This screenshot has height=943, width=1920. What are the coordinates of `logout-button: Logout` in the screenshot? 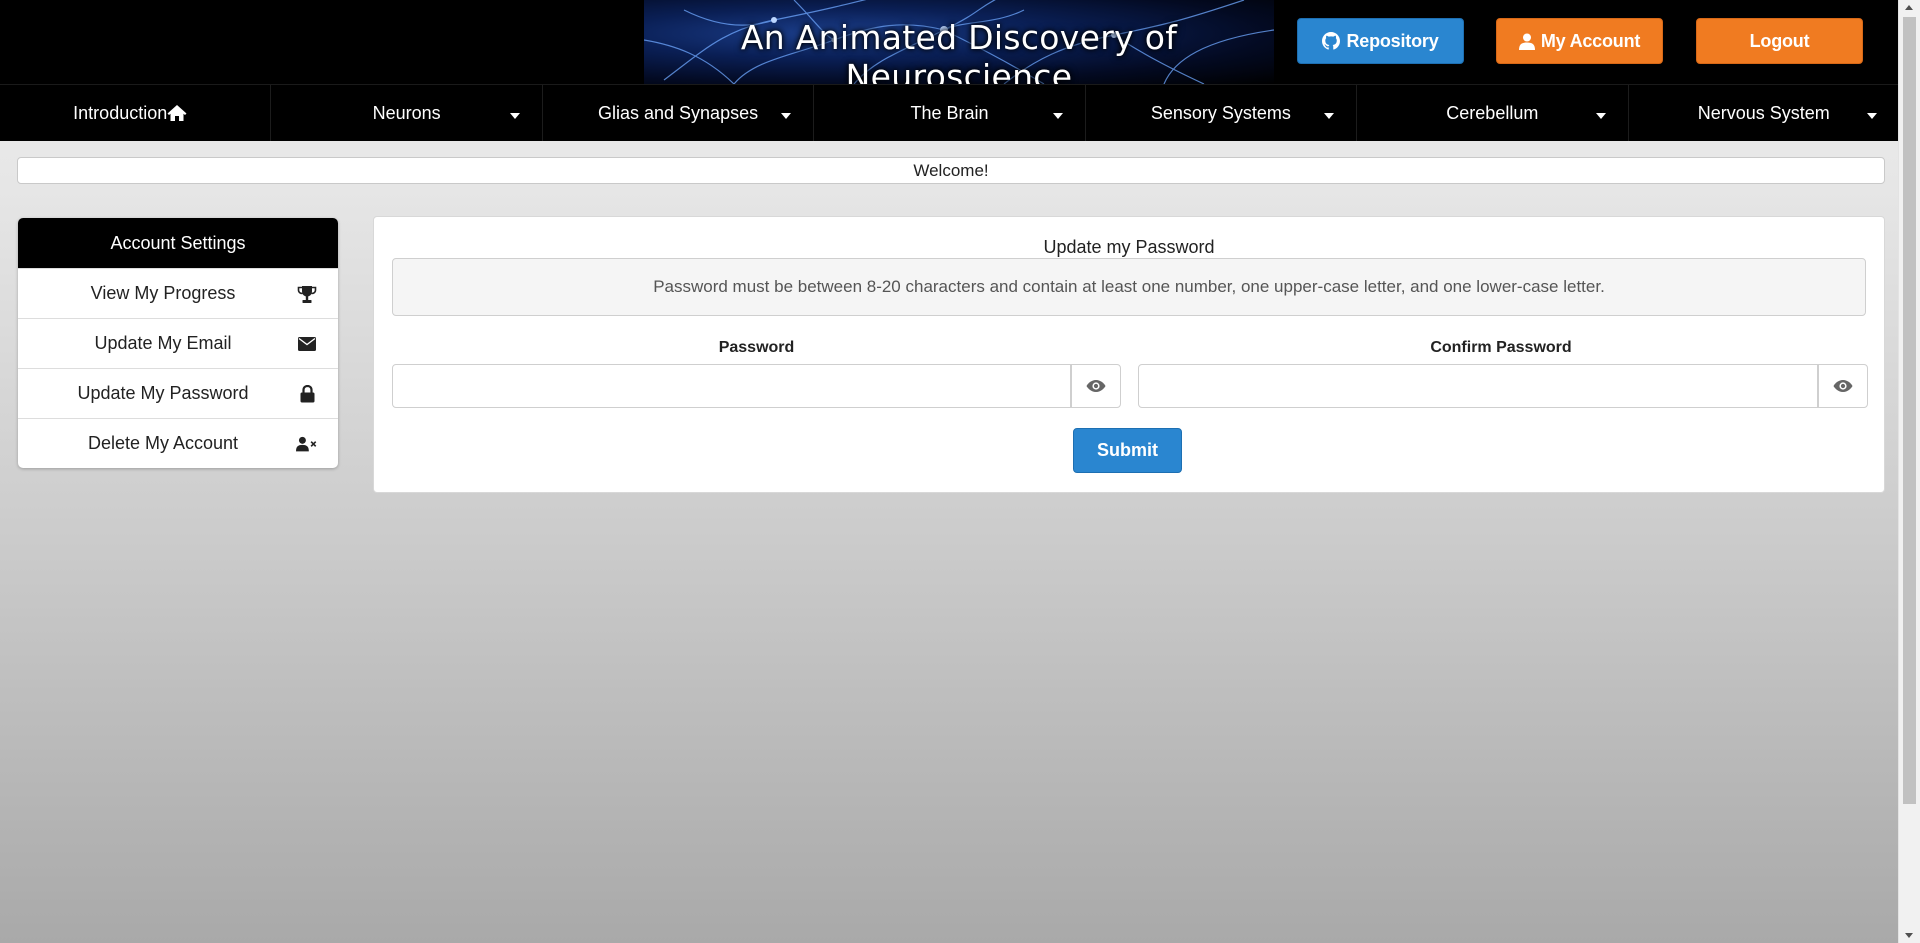 It's located at (1779, 41).